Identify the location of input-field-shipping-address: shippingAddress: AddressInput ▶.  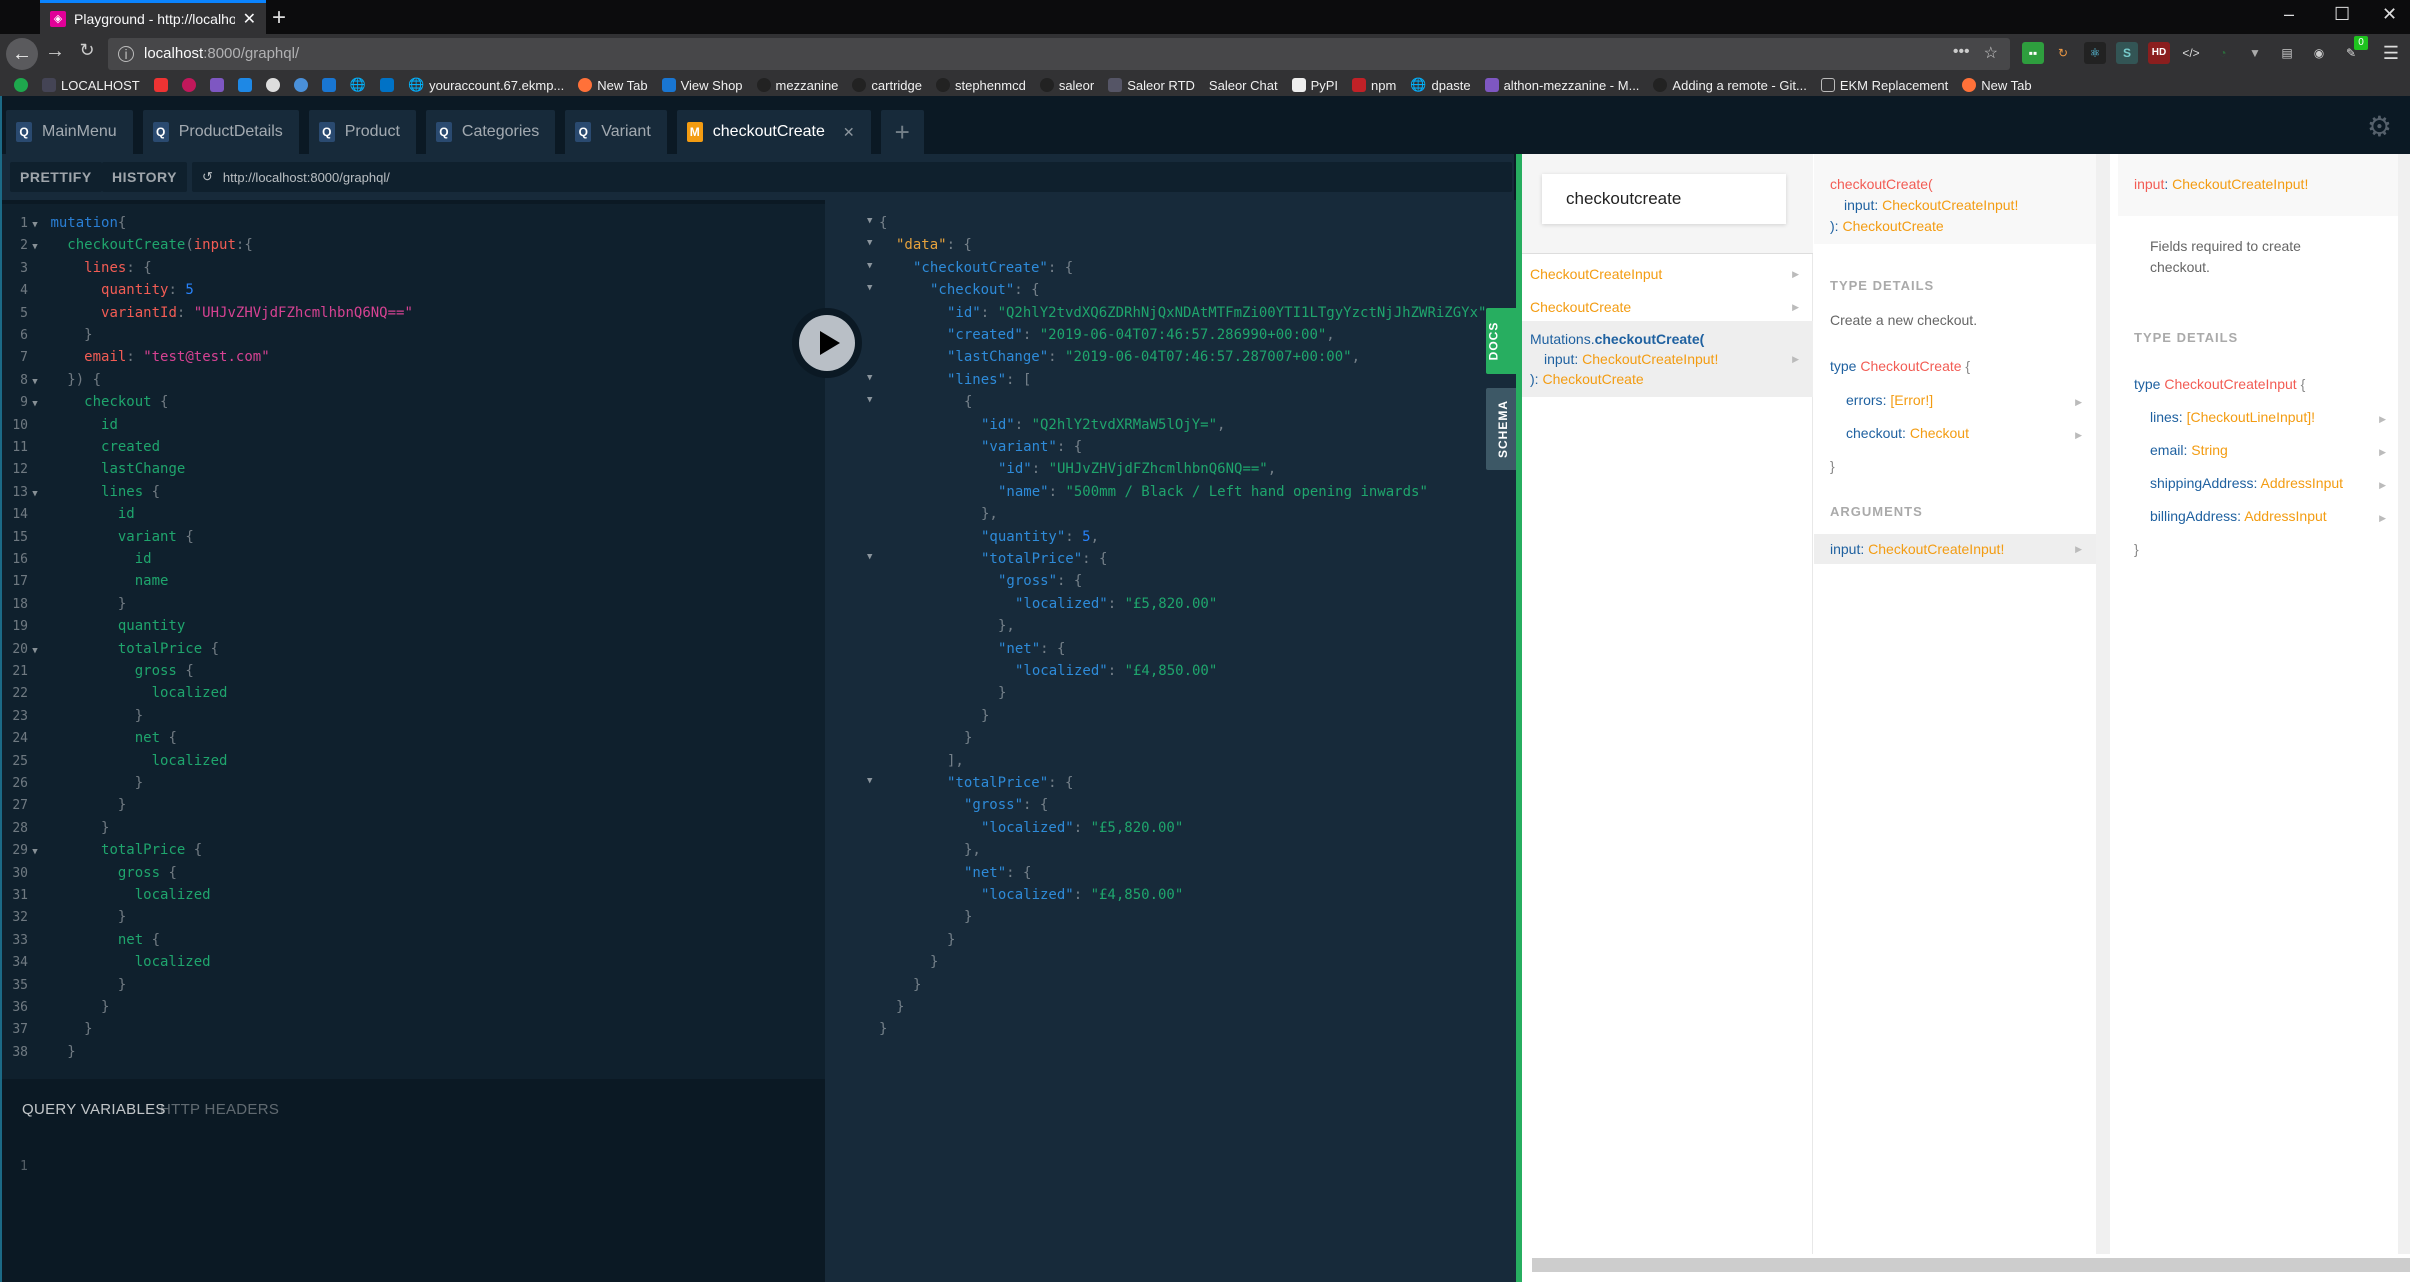
(2259, 483).